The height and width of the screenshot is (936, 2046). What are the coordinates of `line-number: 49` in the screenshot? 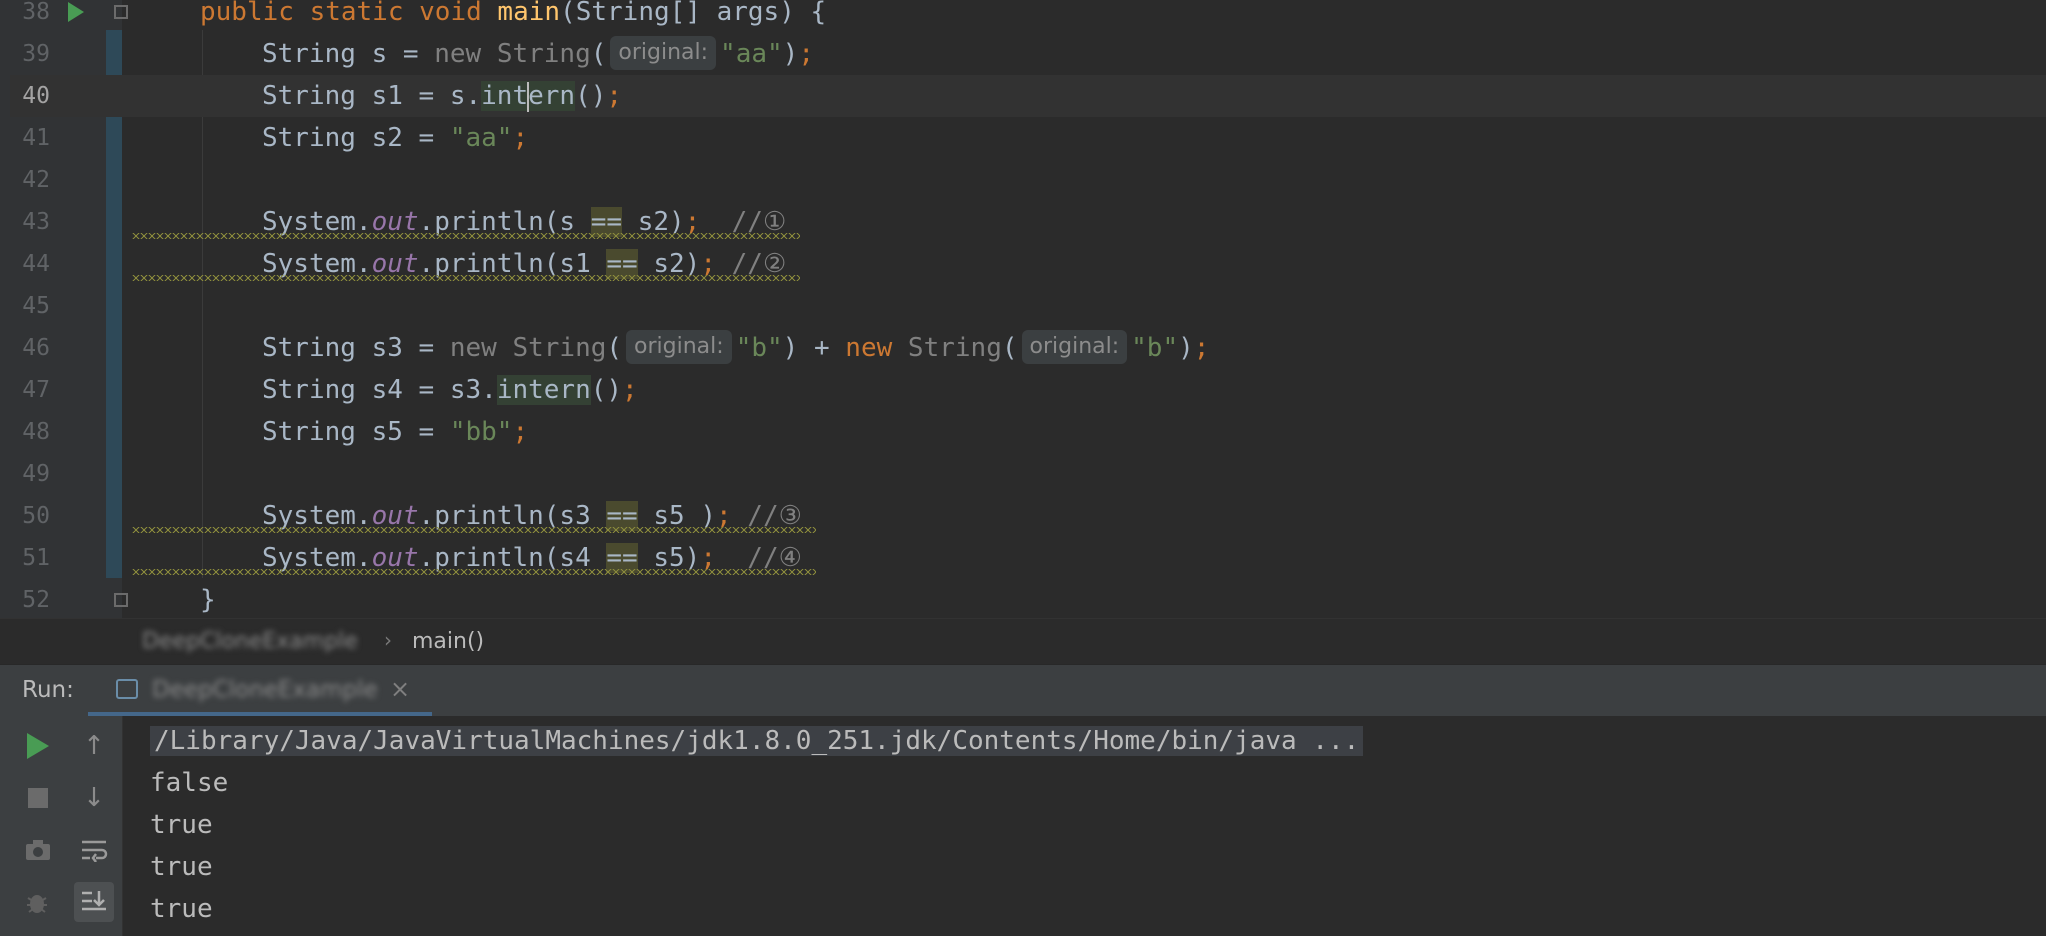 It's located at (36, 474).